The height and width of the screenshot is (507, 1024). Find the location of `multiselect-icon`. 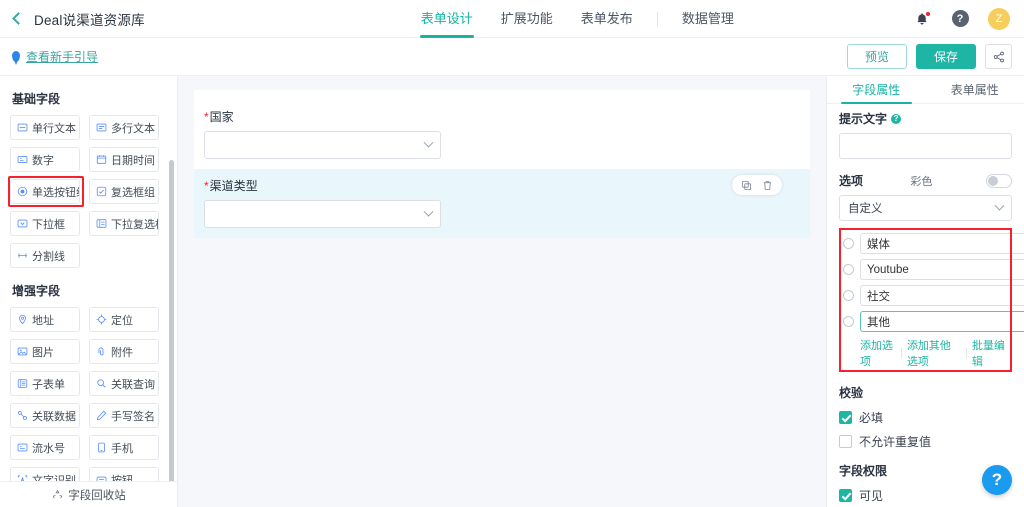

multiselect-icon is located at coordinates (101, 223).